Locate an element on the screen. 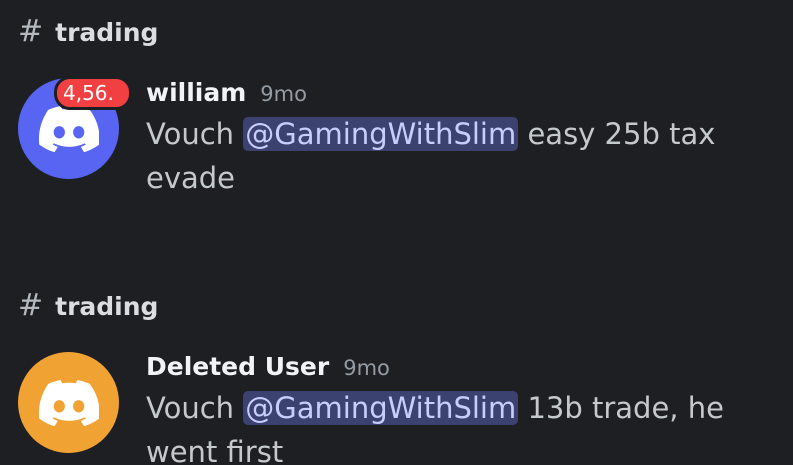 The height and width of the screenshot is (465, 793). message-text: Vouch @GamingWithSlim easy 25b tax evade is located at coordinates (456, 156).